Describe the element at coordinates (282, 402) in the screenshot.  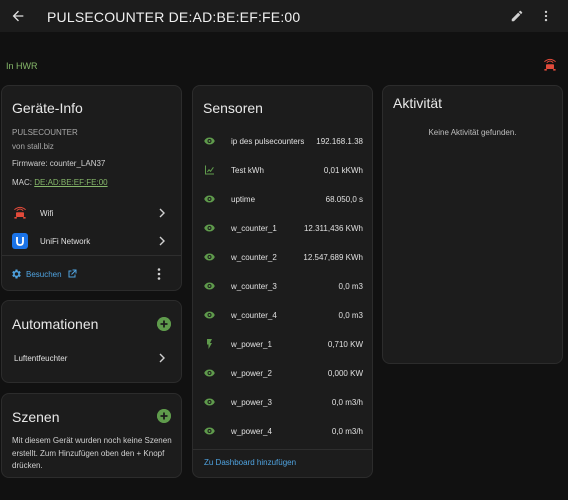
I see `sensor-row: w_power_3 0,0 m3/h` at that location.